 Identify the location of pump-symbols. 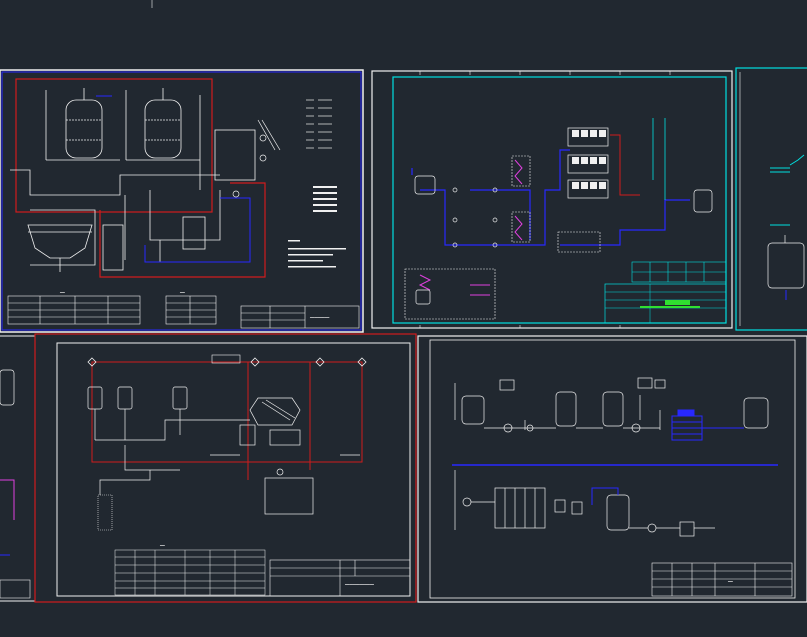
(256, 158).